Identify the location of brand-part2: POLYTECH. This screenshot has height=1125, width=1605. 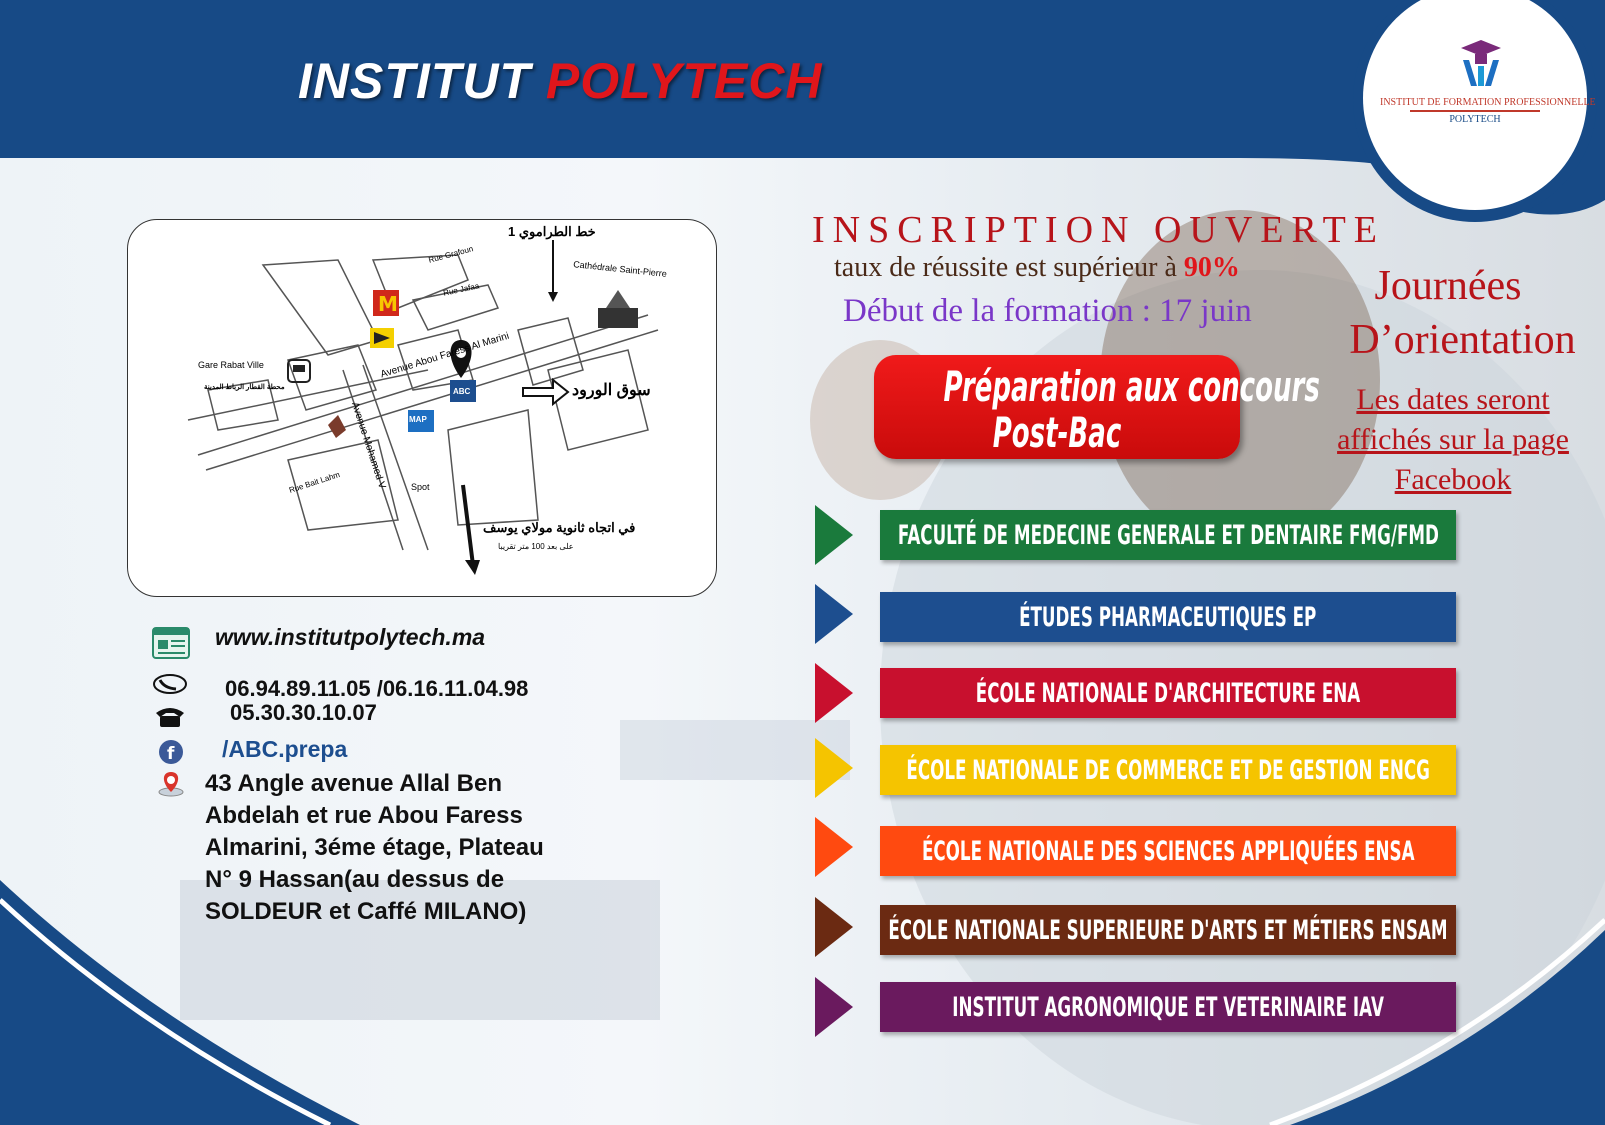
(684, 81).